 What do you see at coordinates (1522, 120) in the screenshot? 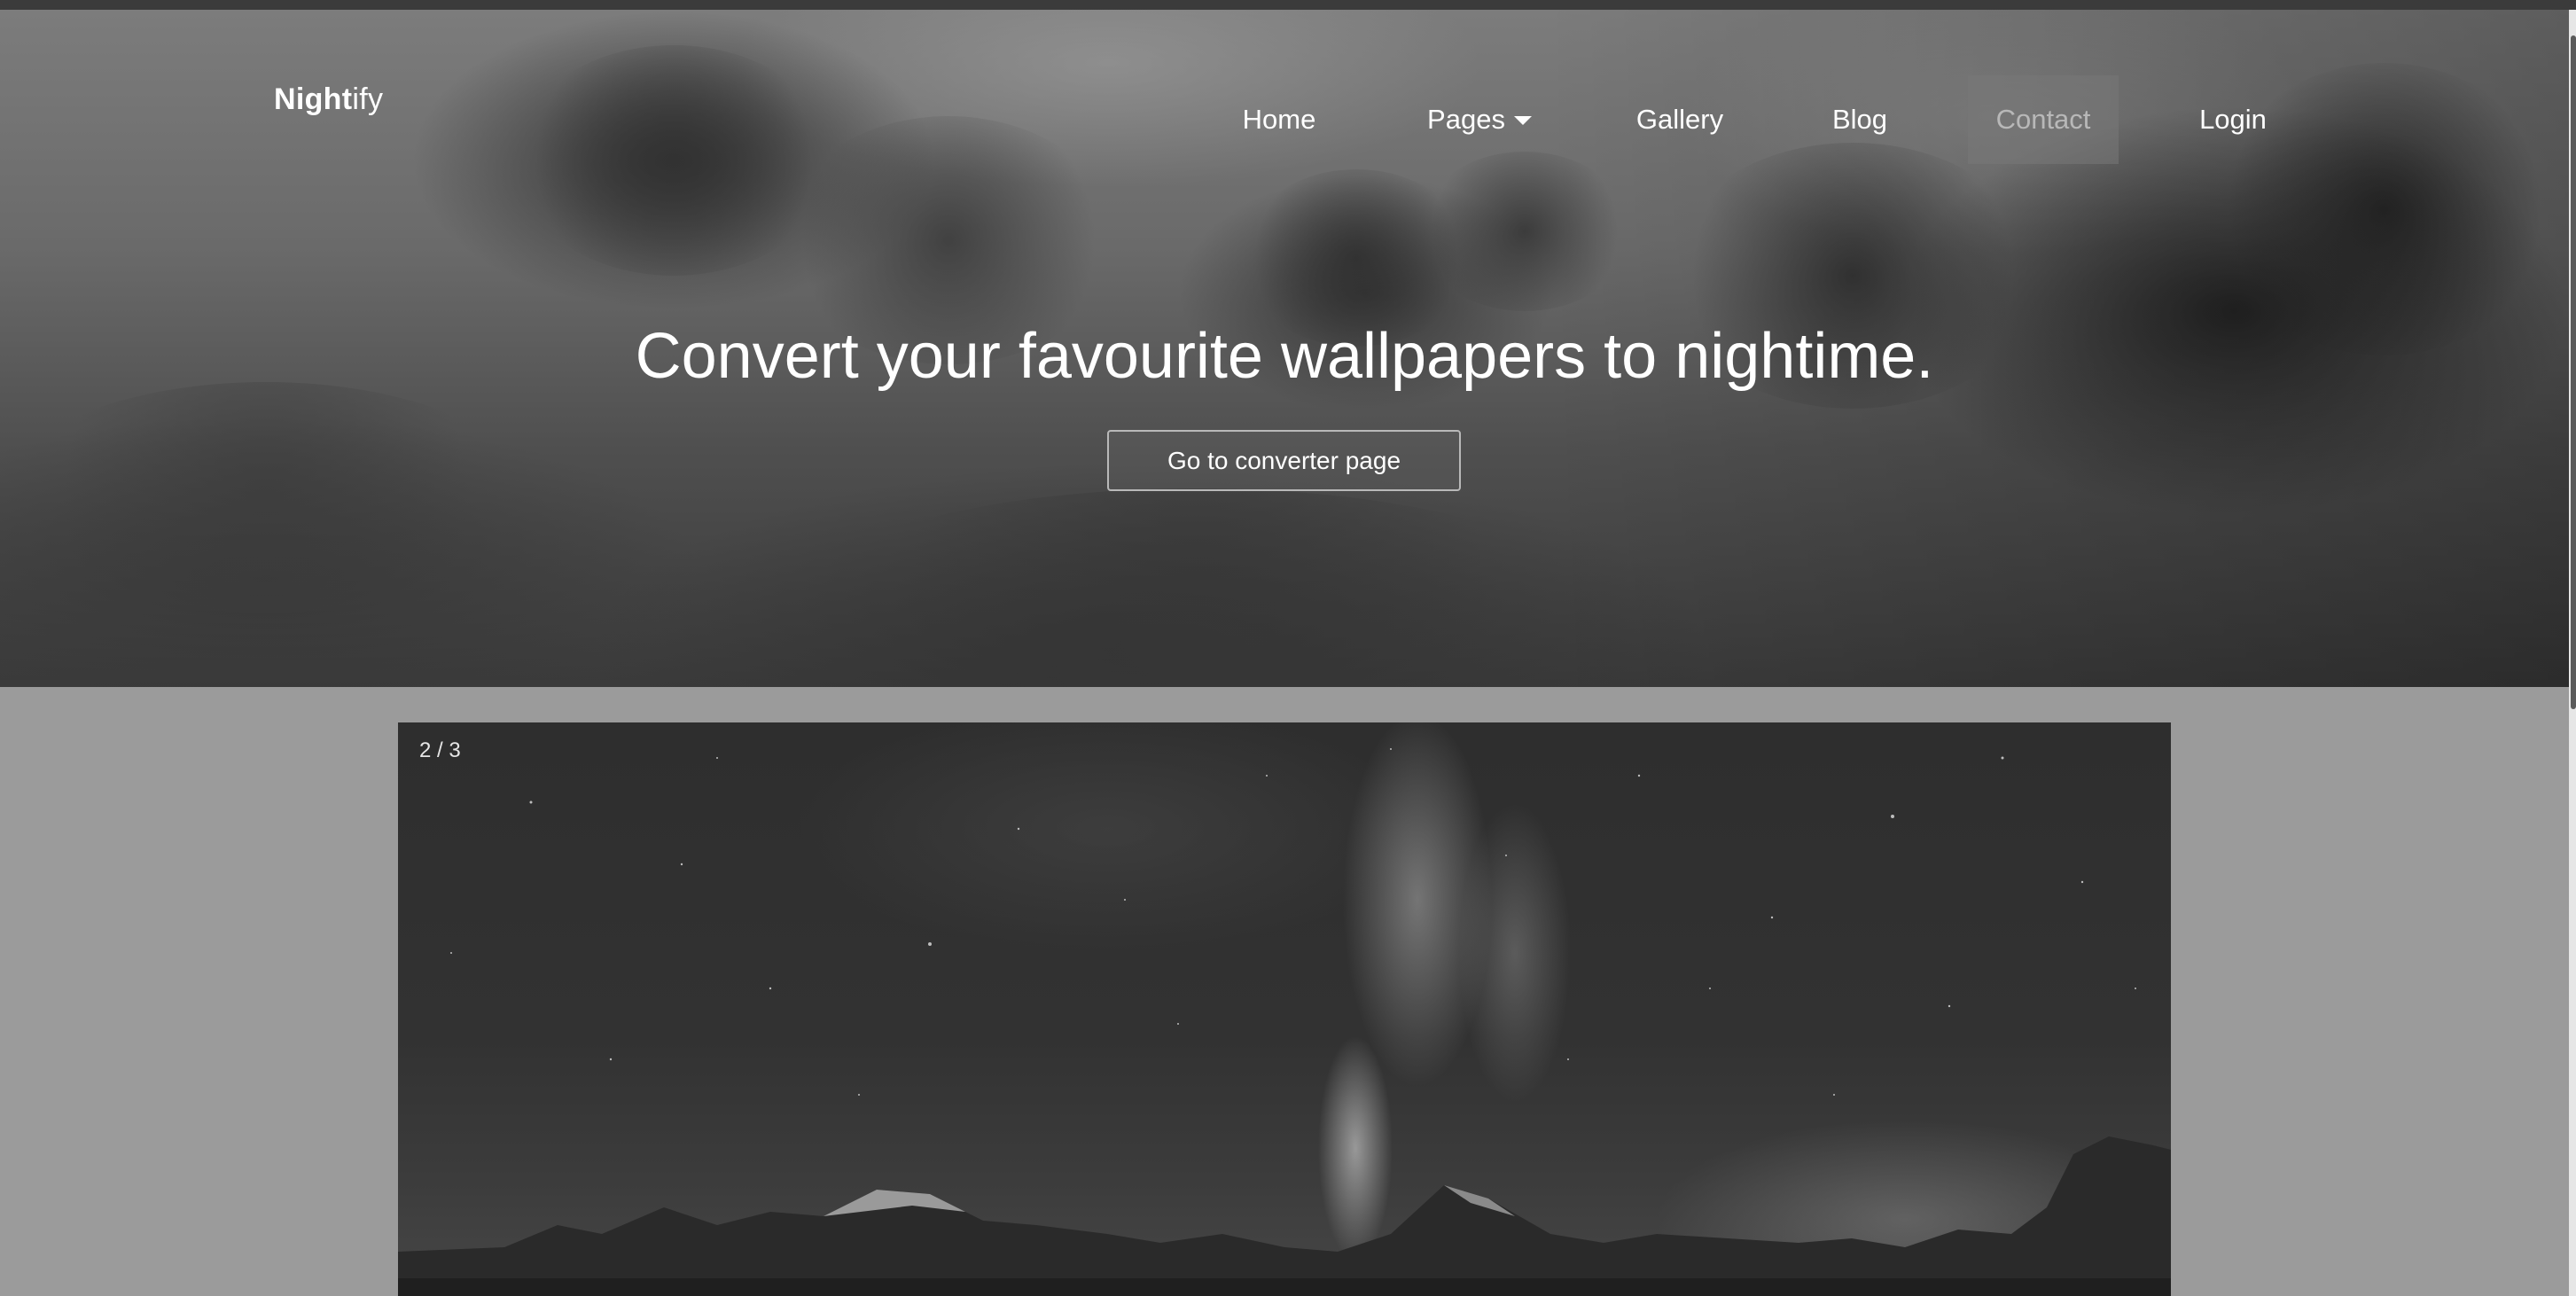
I see `chevron-down-icon` at bounding box center [1522, 120].